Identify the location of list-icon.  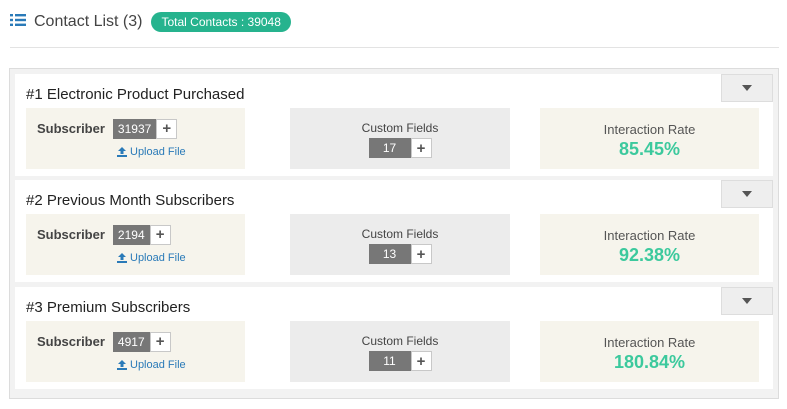
(18, 20).